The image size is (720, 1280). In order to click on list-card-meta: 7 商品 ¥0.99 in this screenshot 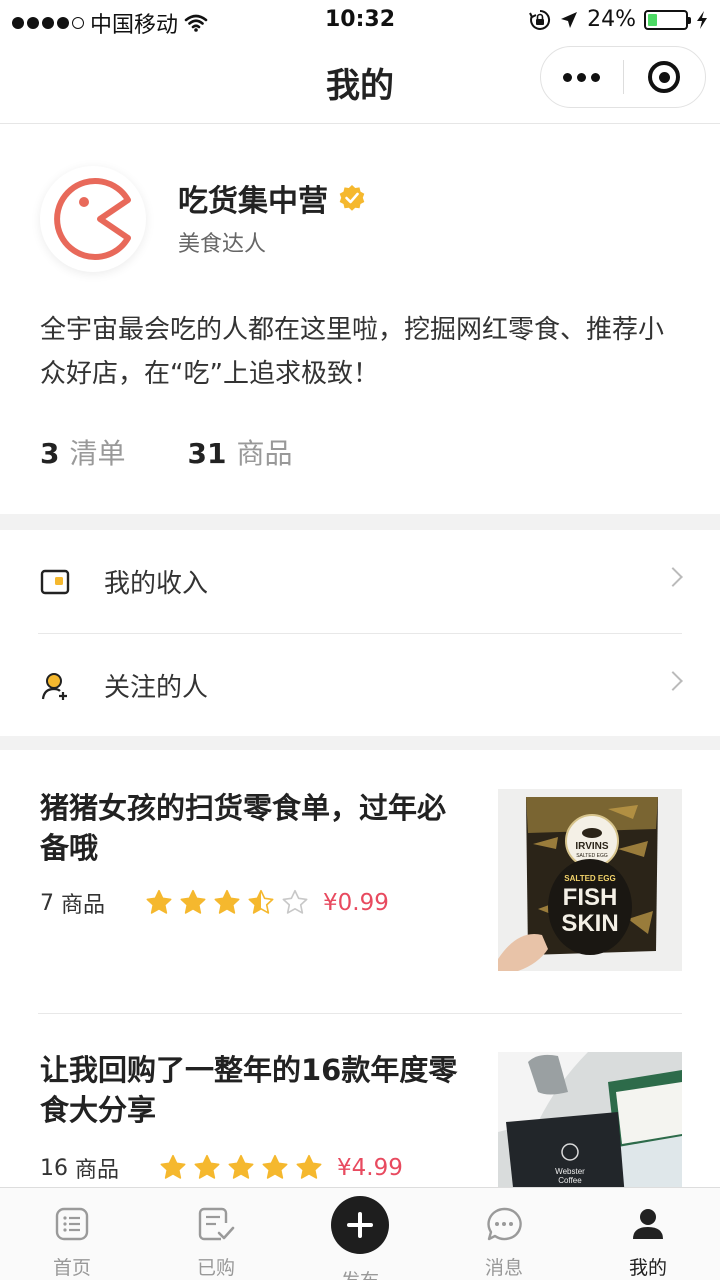, I will do `click(214, 903)`.